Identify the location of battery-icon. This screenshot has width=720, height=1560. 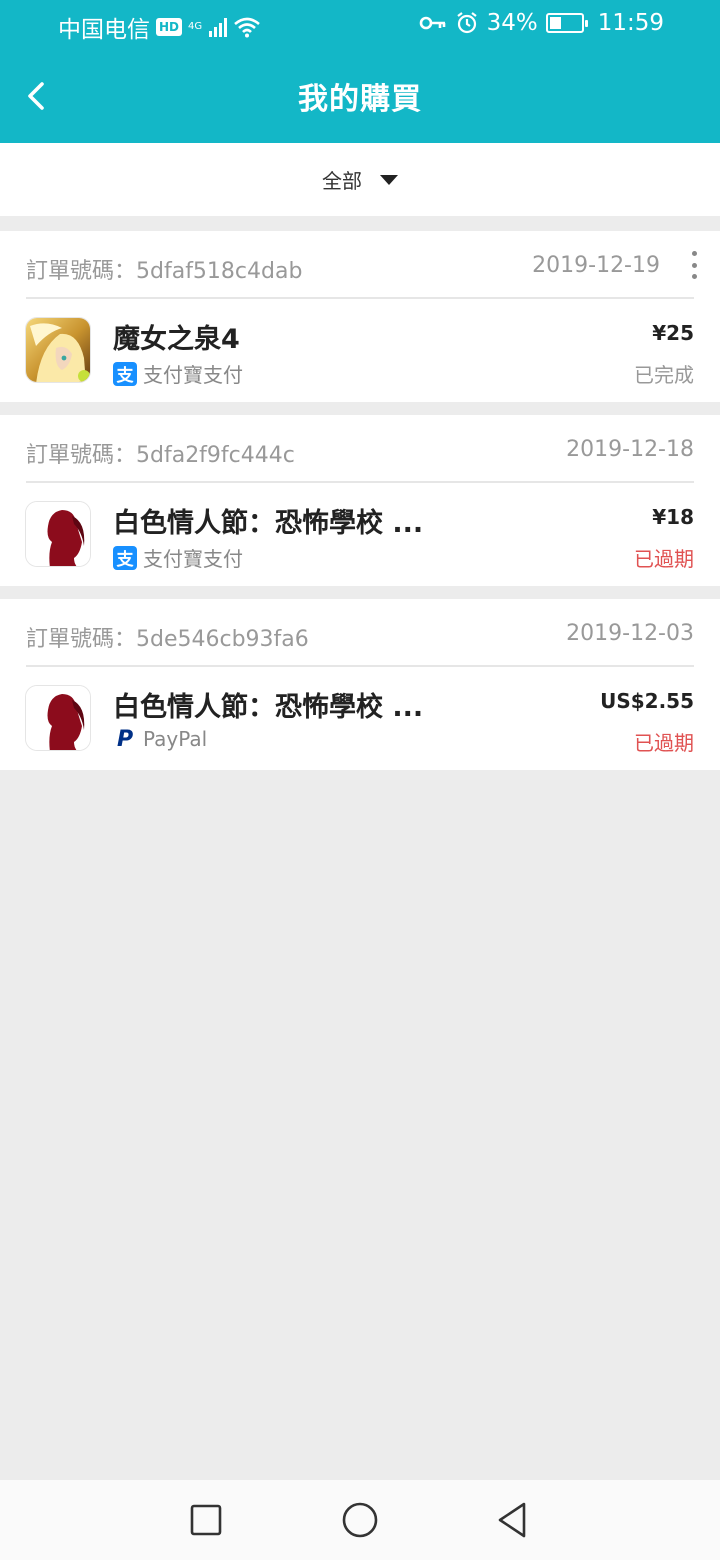
(566, 23).